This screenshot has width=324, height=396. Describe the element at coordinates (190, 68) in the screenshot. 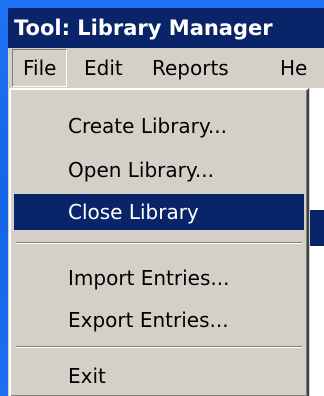

I see `menu-reports: Reports` at that location.